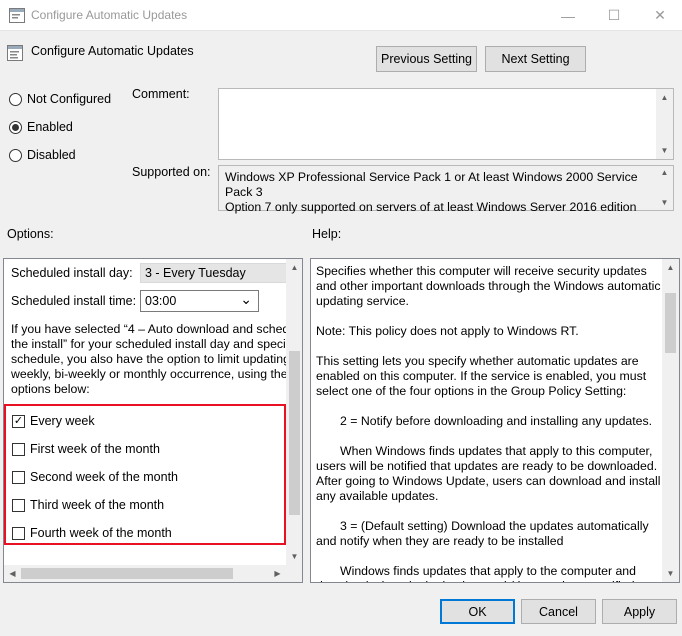 The image size is (682, 636). I want to click on check-icon: ✓, so click(18, 420).